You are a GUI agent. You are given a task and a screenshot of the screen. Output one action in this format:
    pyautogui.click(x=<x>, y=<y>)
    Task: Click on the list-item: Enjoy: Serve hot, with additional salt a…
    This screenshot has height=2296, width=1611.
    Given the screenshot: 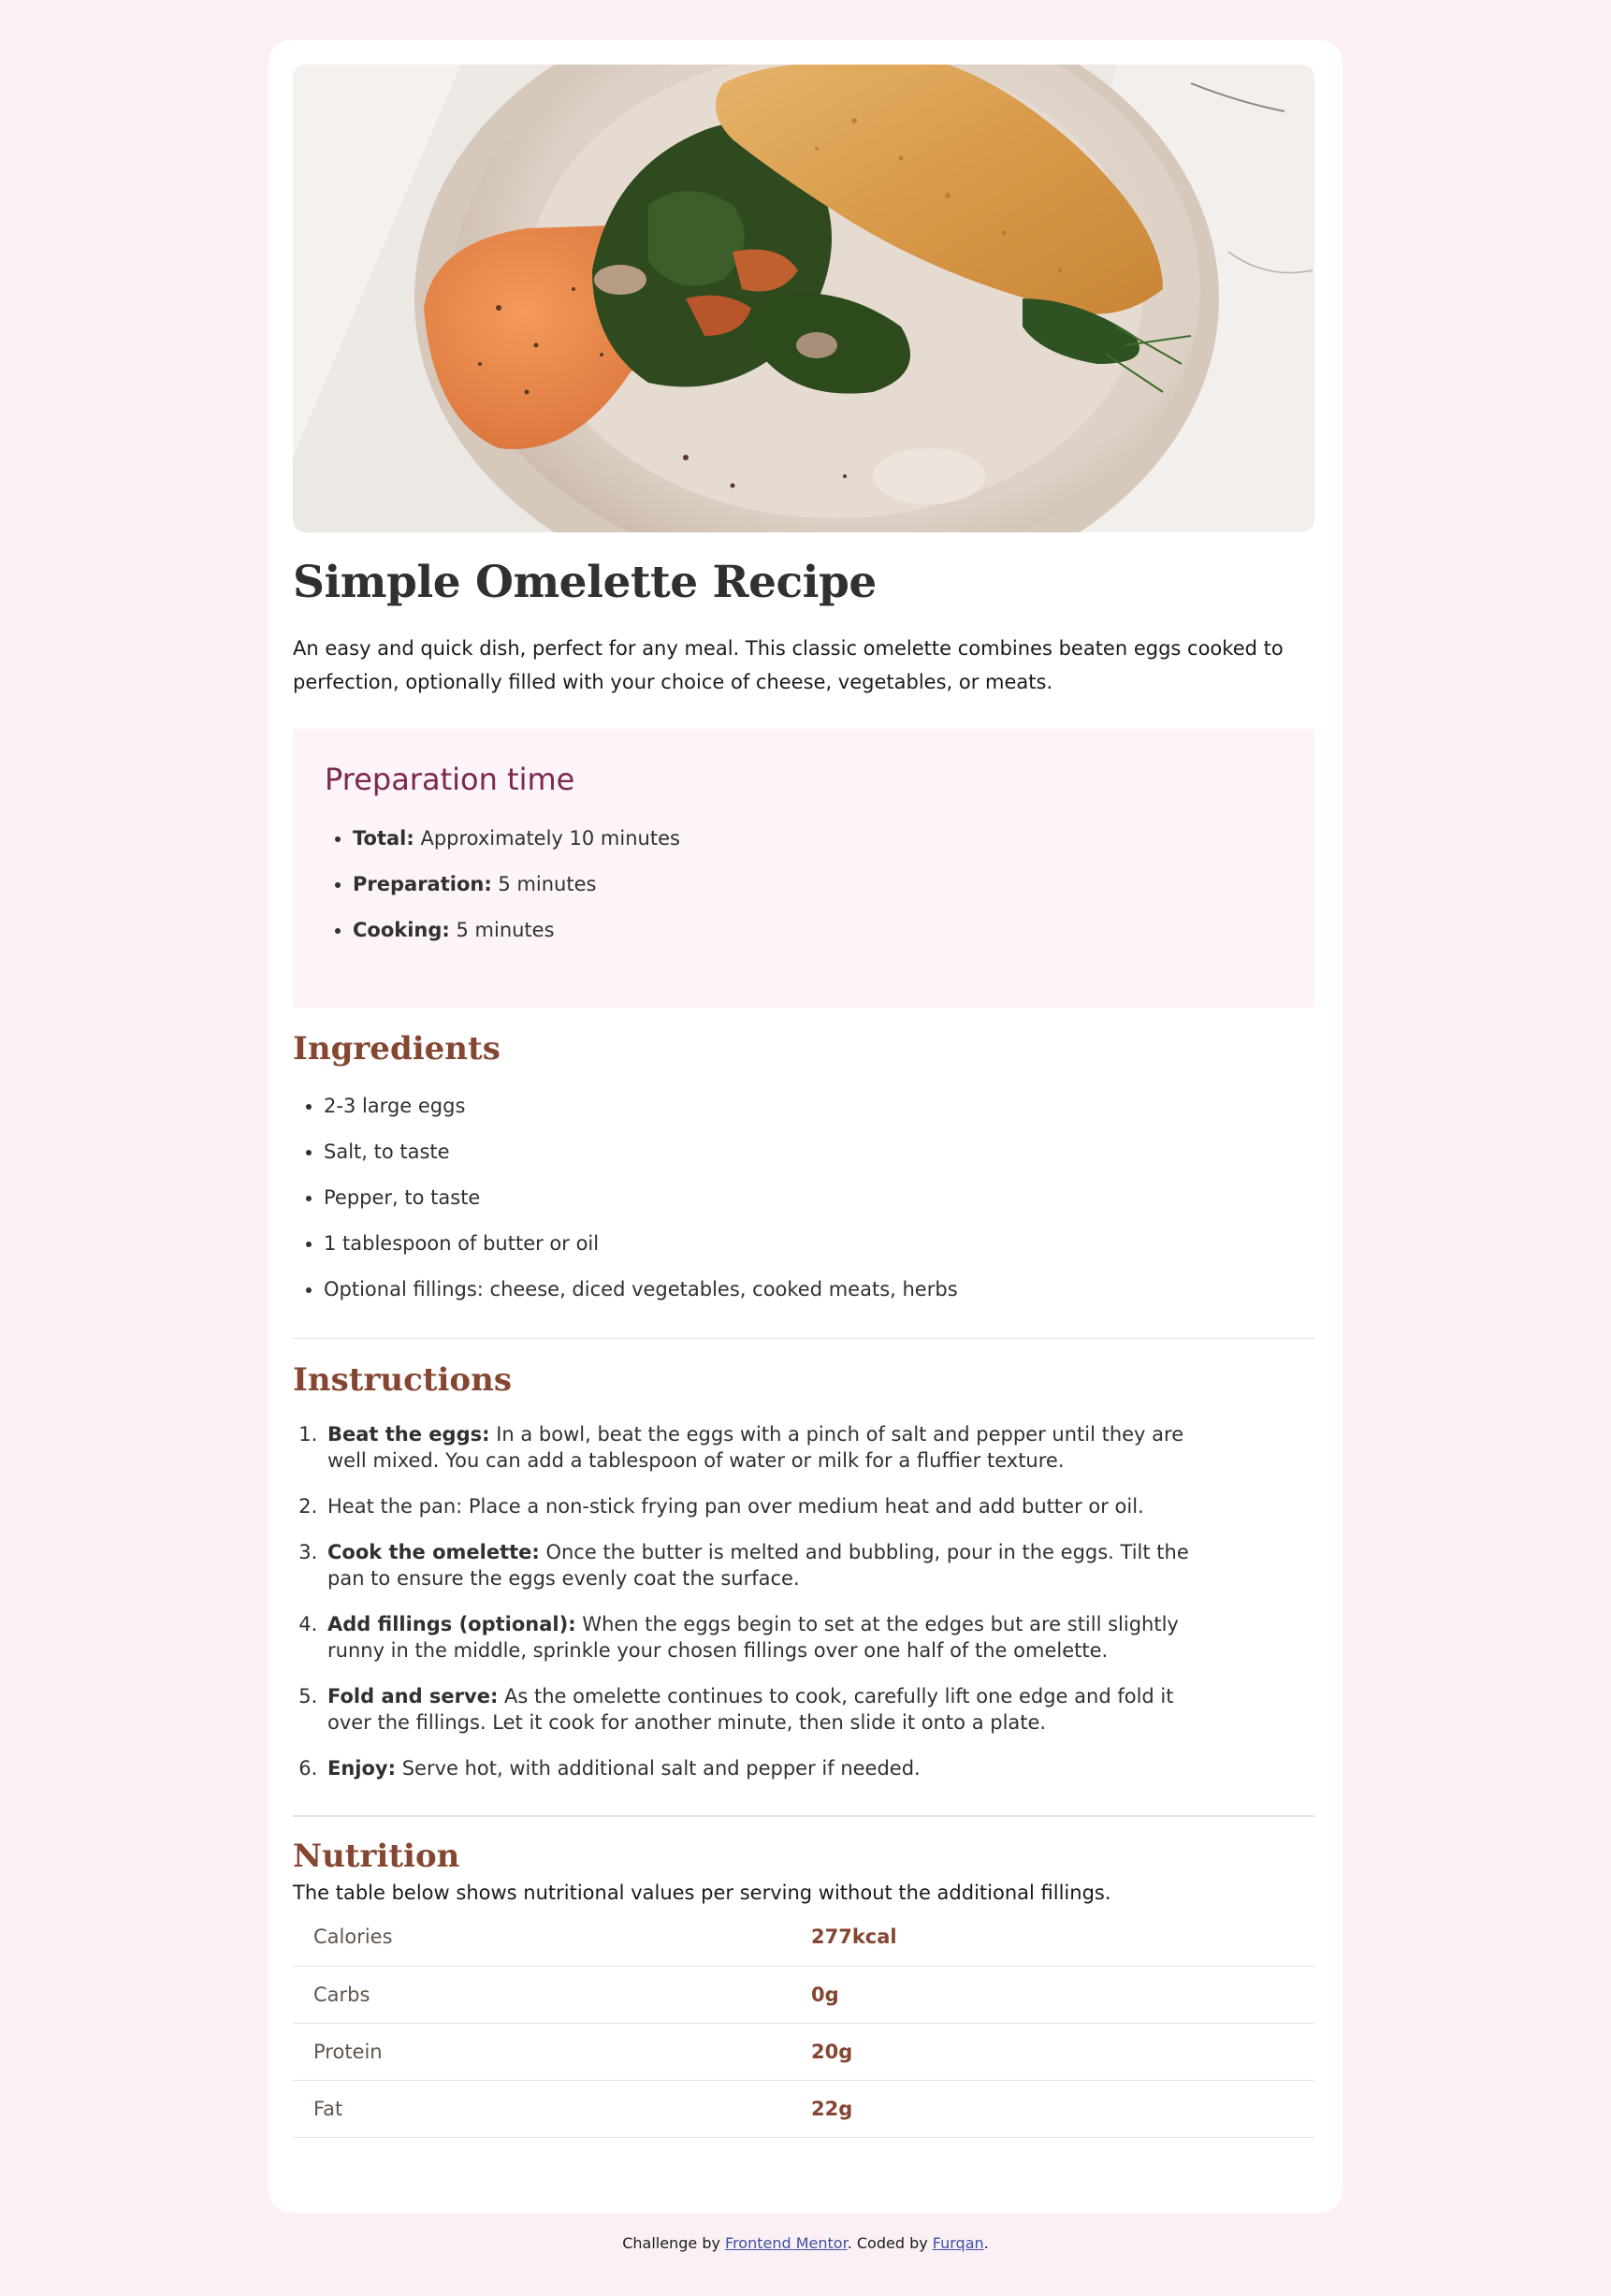 What is the action you would take?
    pyautogui.click(x=757, y=1768)
    